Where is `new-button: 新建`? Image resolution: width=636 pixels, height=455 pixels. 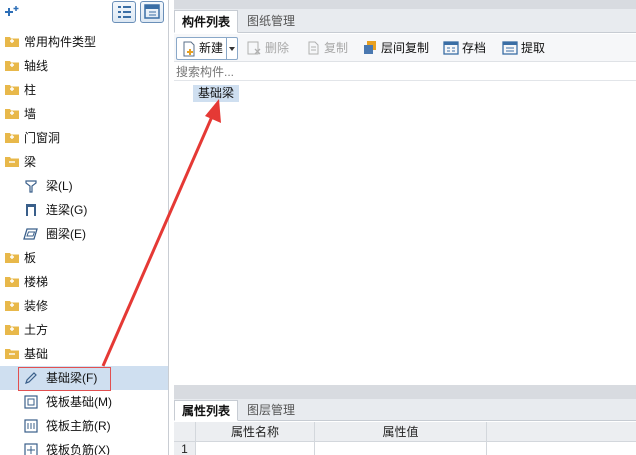 new-button: 新建 is located at coordinates (207, 48).